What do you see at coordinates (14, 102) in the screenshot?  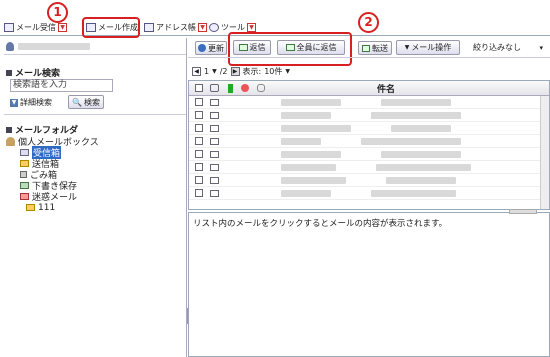 I see `triangle-down-icon: ▼` at bounding box center [14, 102].